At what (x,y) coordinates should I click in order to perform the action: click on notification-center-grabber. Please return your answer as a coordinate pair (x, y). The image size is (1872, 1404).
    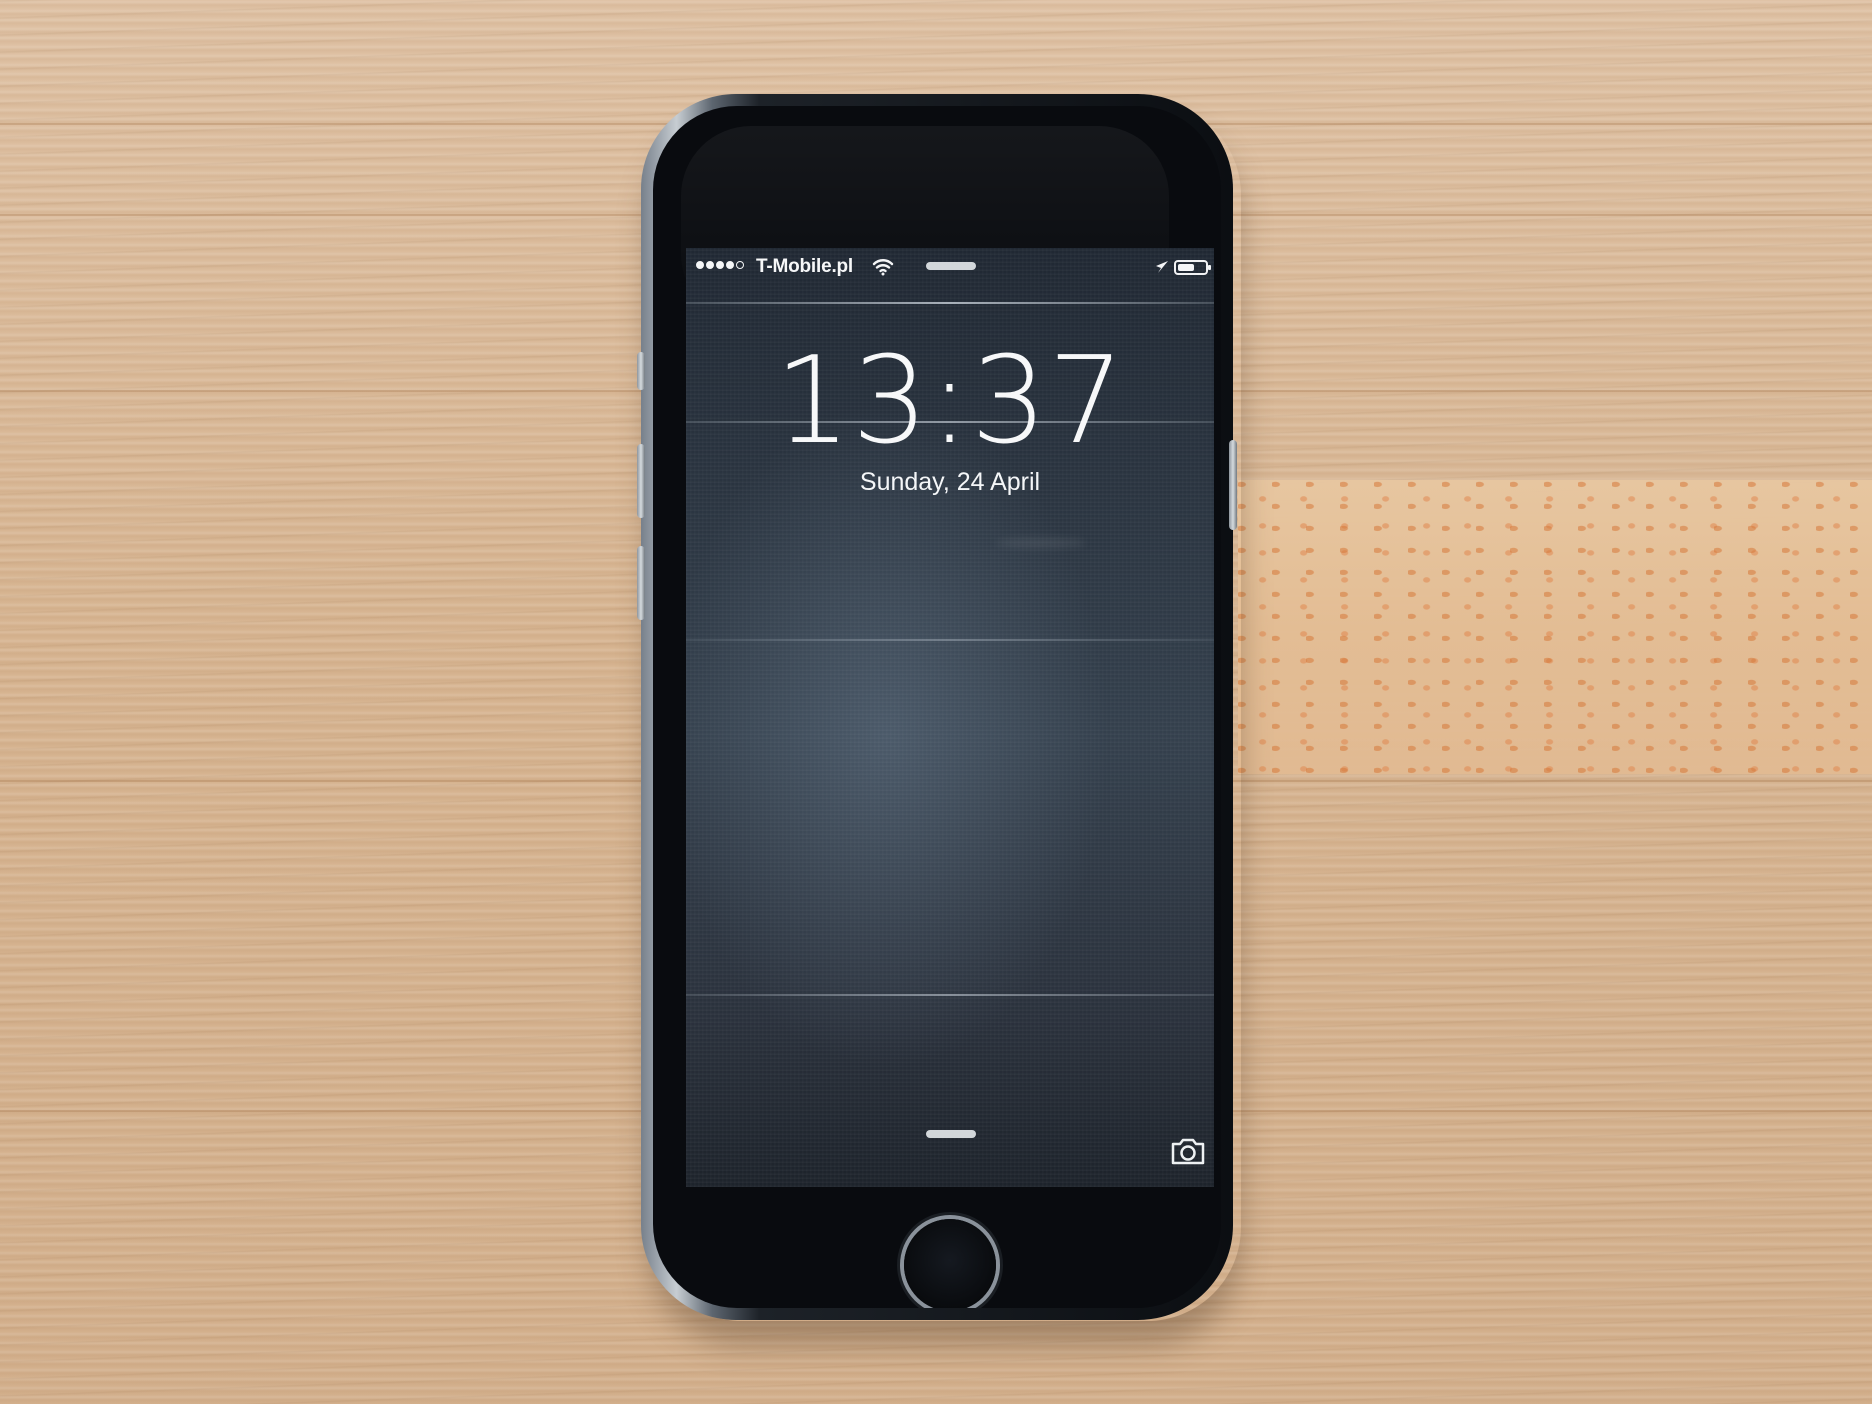
    Looking at the image, I should click on (951, 266).